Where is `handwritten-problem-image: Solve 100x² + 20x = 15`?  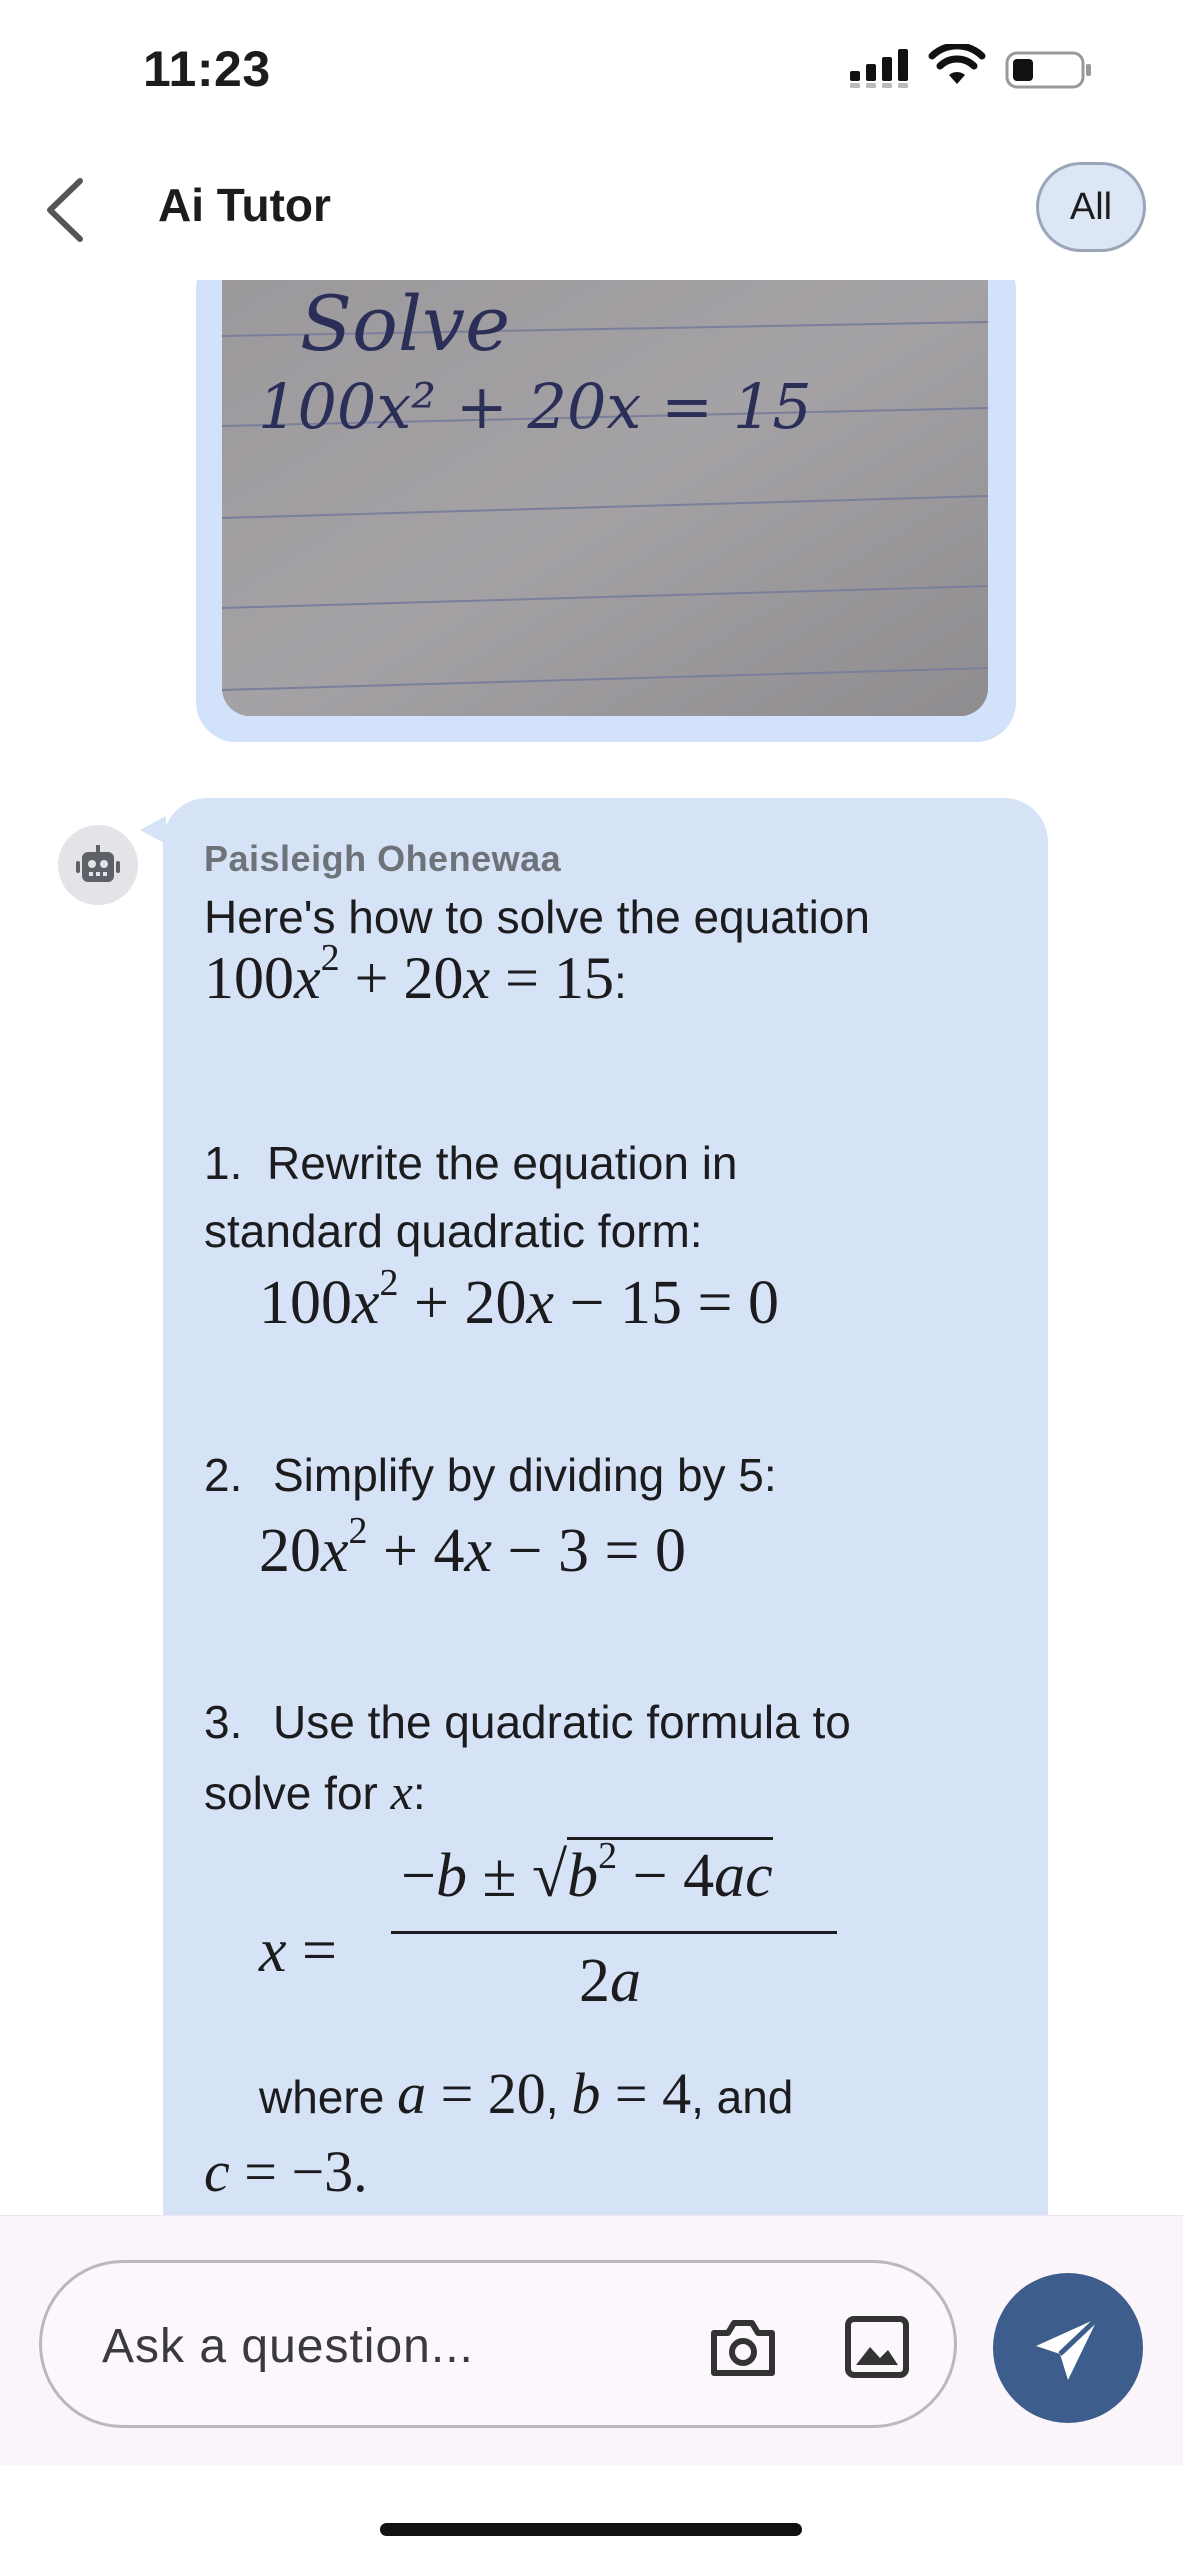 handwritten-problem-image: Solve 100x² + 20x = 15 is located at coordinates (605, 498).